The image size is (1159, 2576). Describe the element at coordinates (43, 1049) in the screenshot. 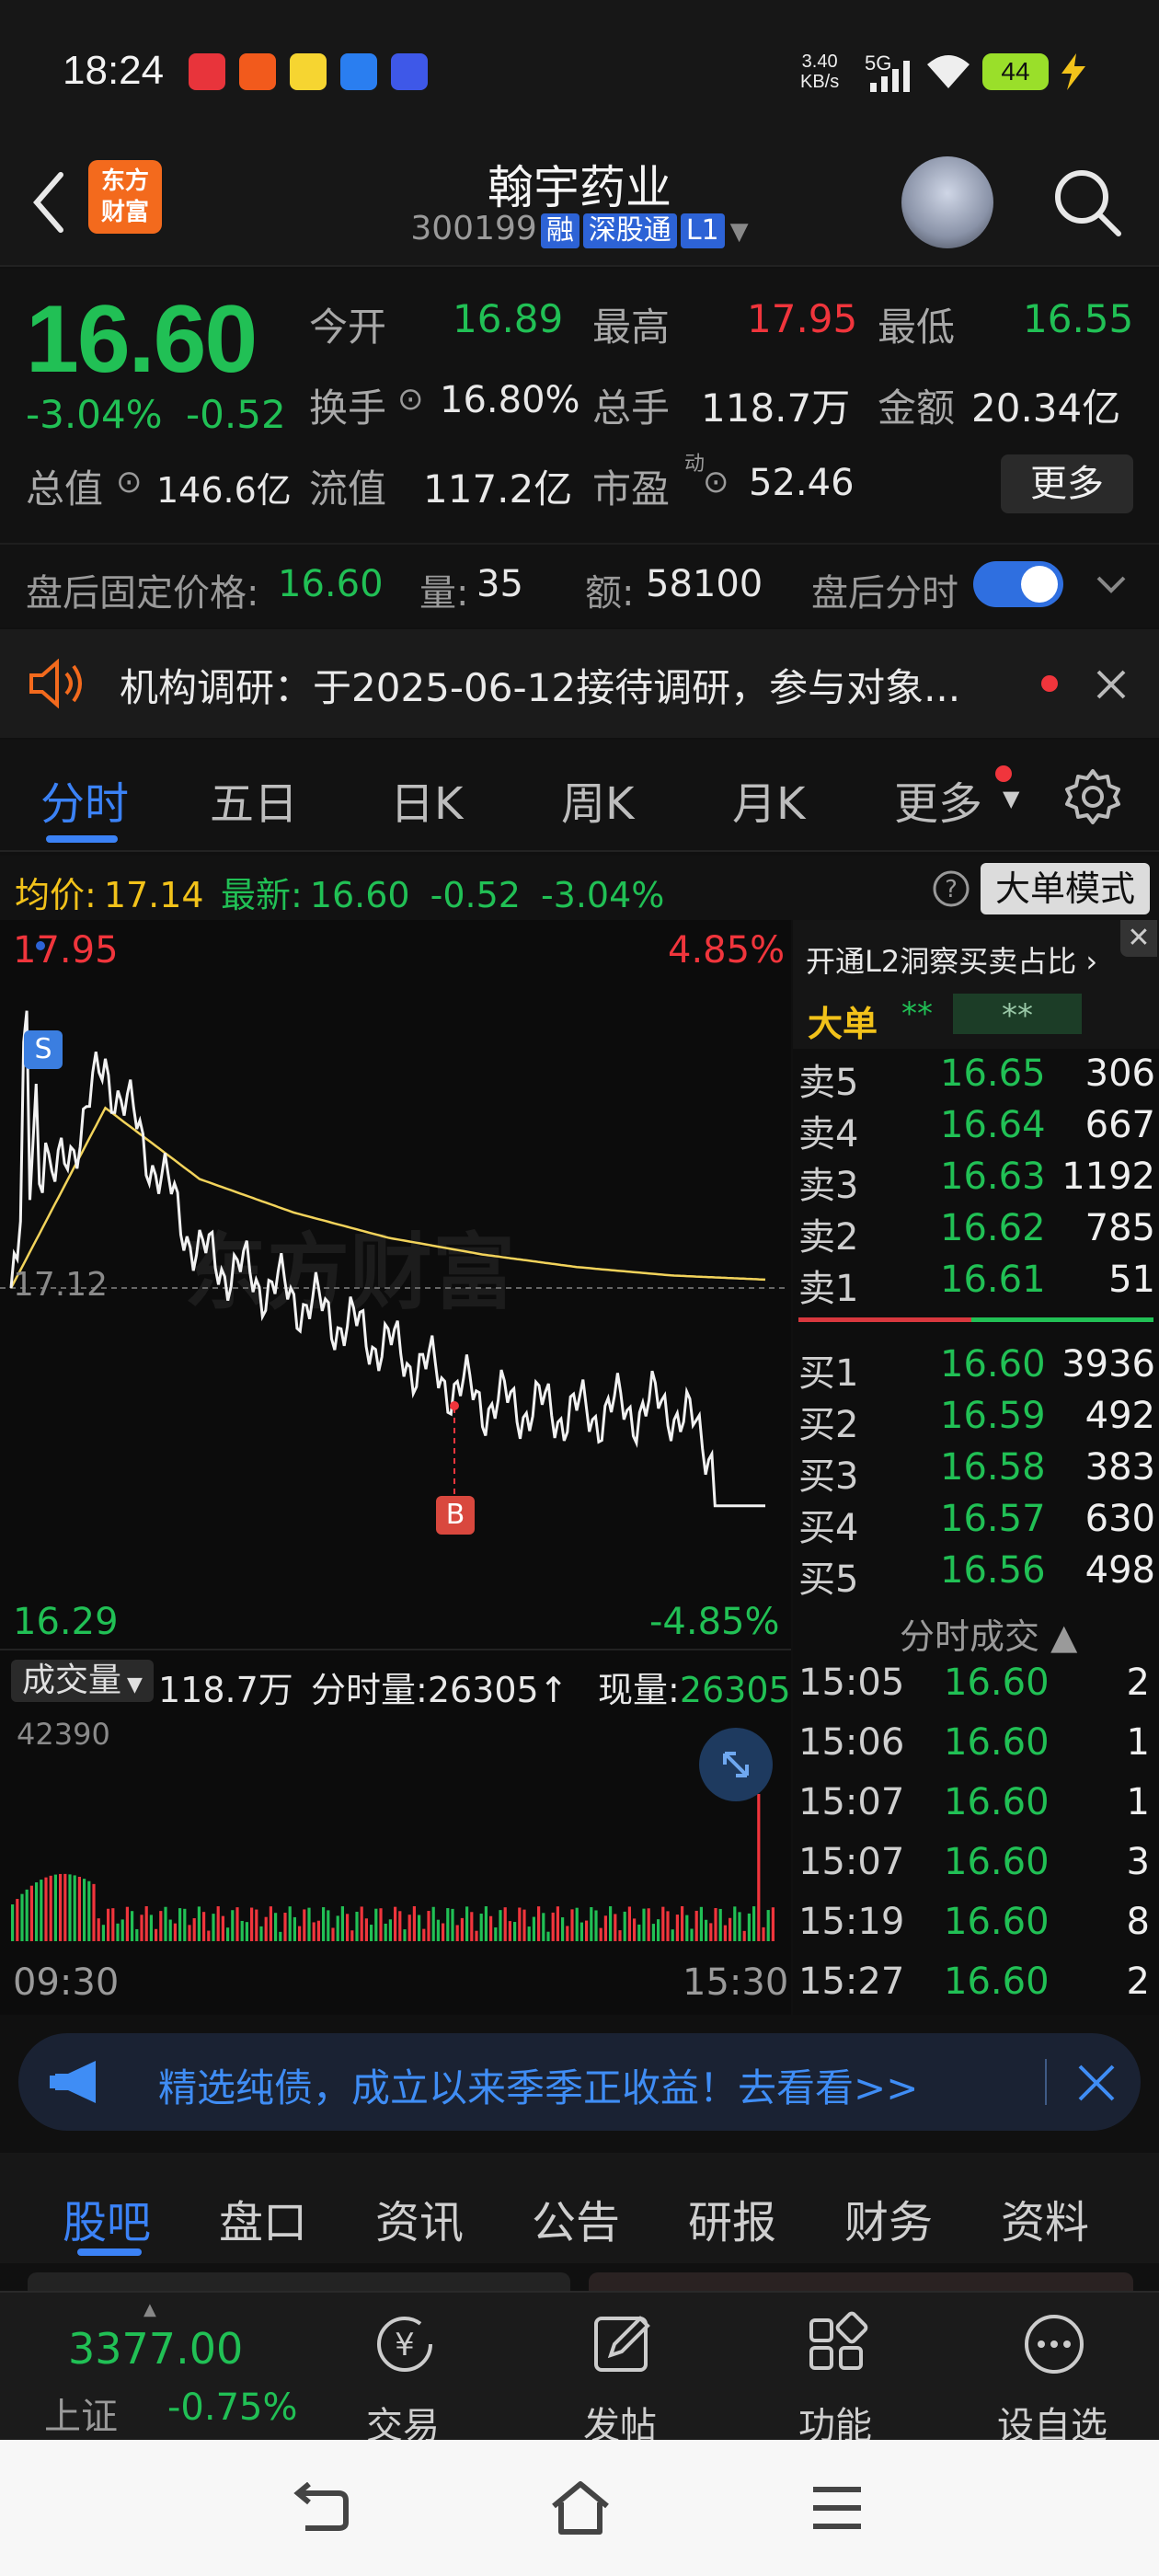

I see `sell-marker: S` at that location.